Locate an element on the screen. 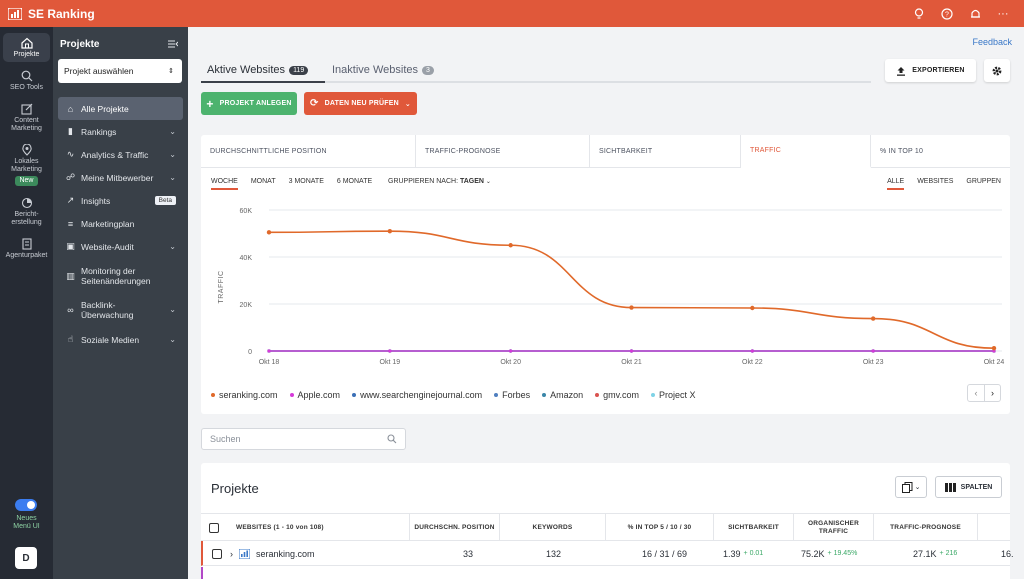 This screenshot has height=579, width=1024. rail-item-berichterstellung: Bericht-erstellung is located at coordinates (26, 211).